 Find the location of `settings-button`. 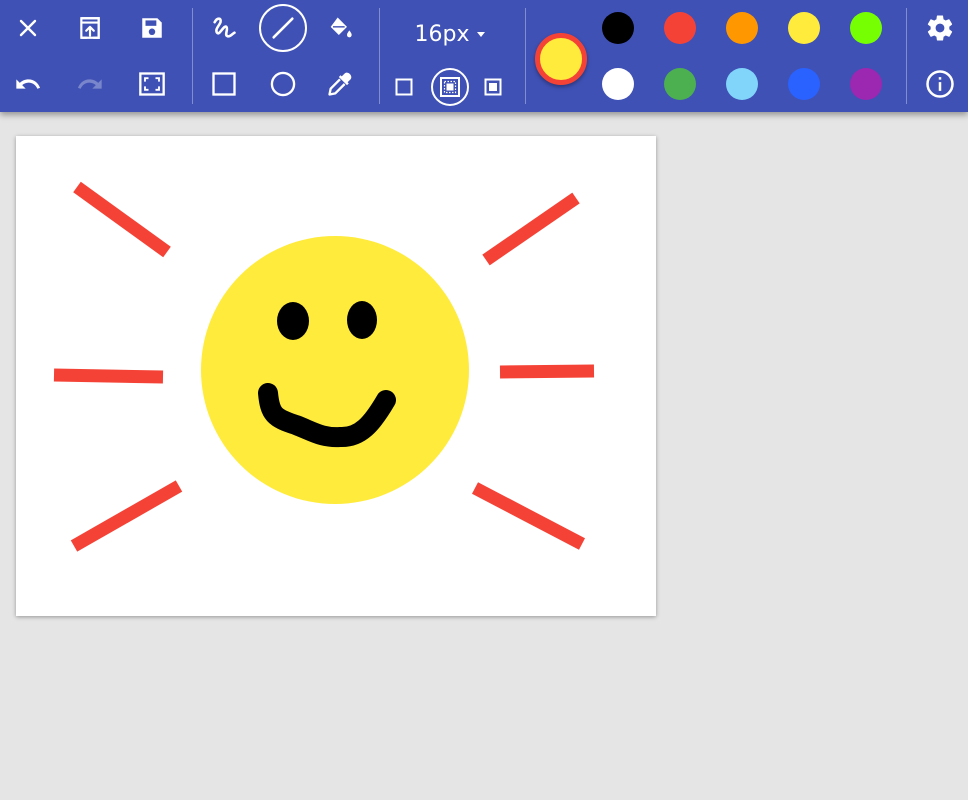

settings-button is located at coordinates (940, 28).